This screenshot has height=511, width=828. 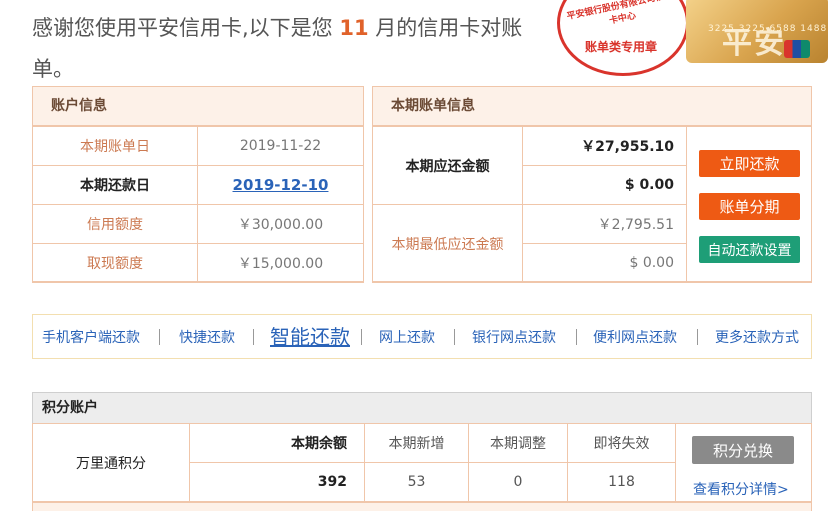 I want to click on account-row-value: ￥30,000.00, so click(x=280, y=224).